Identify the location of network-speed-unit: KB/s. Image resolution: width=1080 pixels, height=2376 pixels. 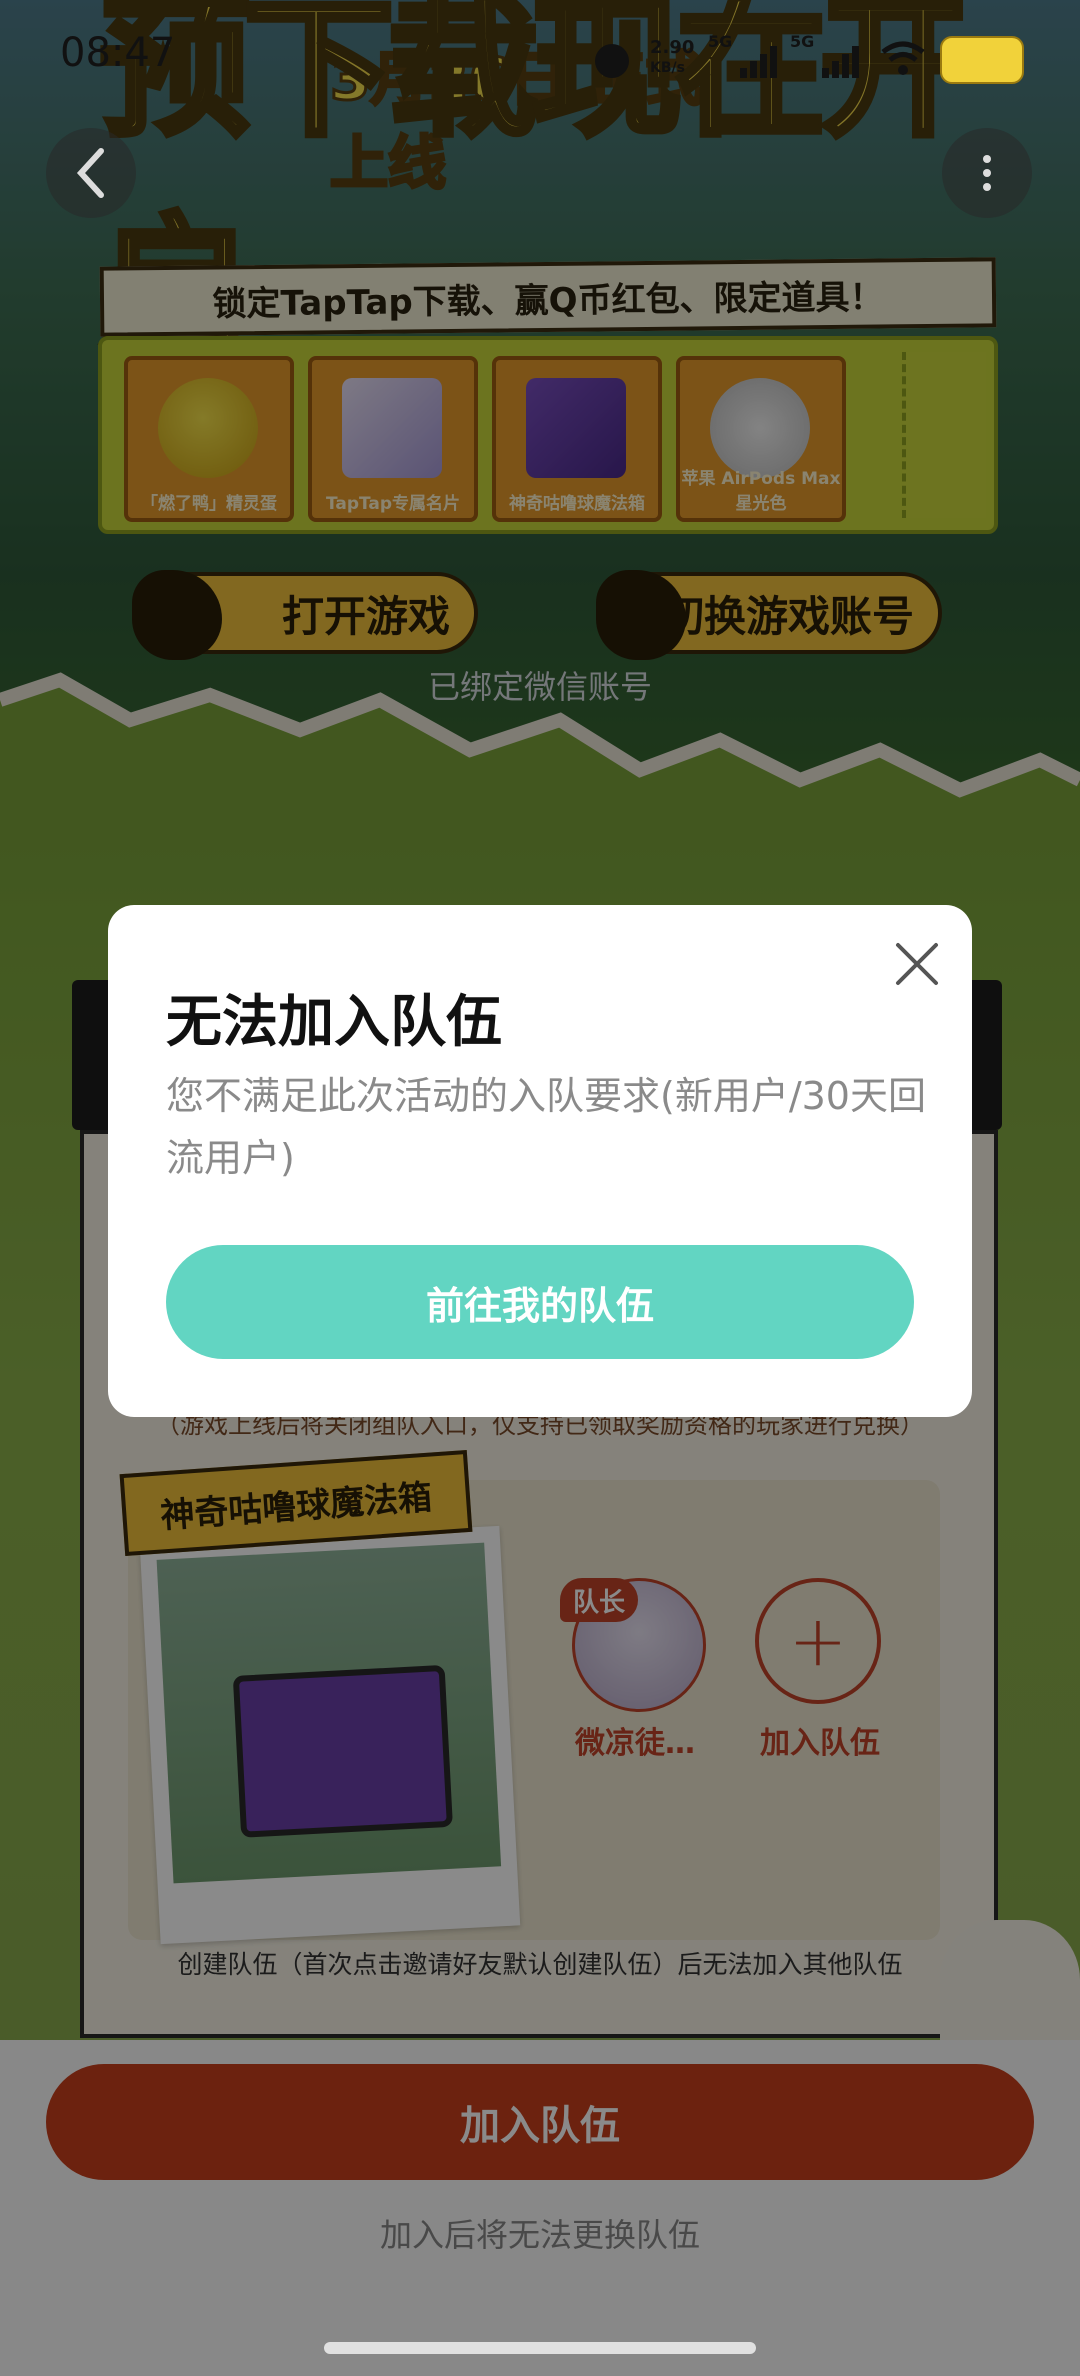
(667, 68).